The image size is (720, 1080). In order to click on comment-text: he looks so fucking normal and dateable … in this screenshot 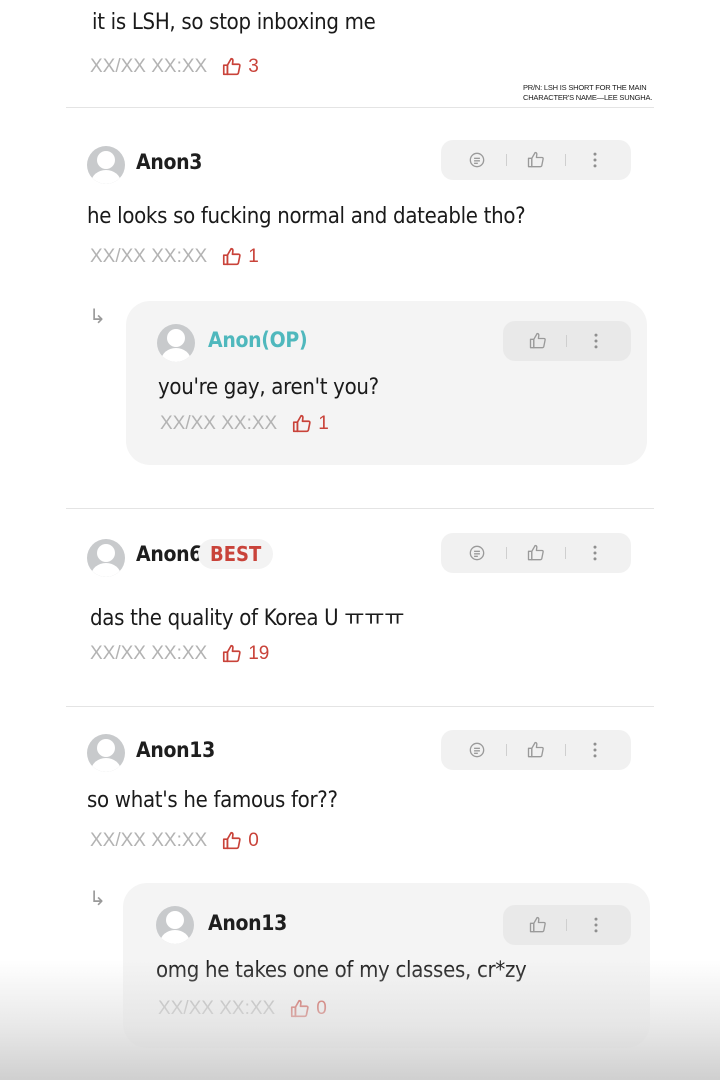, I will do `click(306, 216)`.